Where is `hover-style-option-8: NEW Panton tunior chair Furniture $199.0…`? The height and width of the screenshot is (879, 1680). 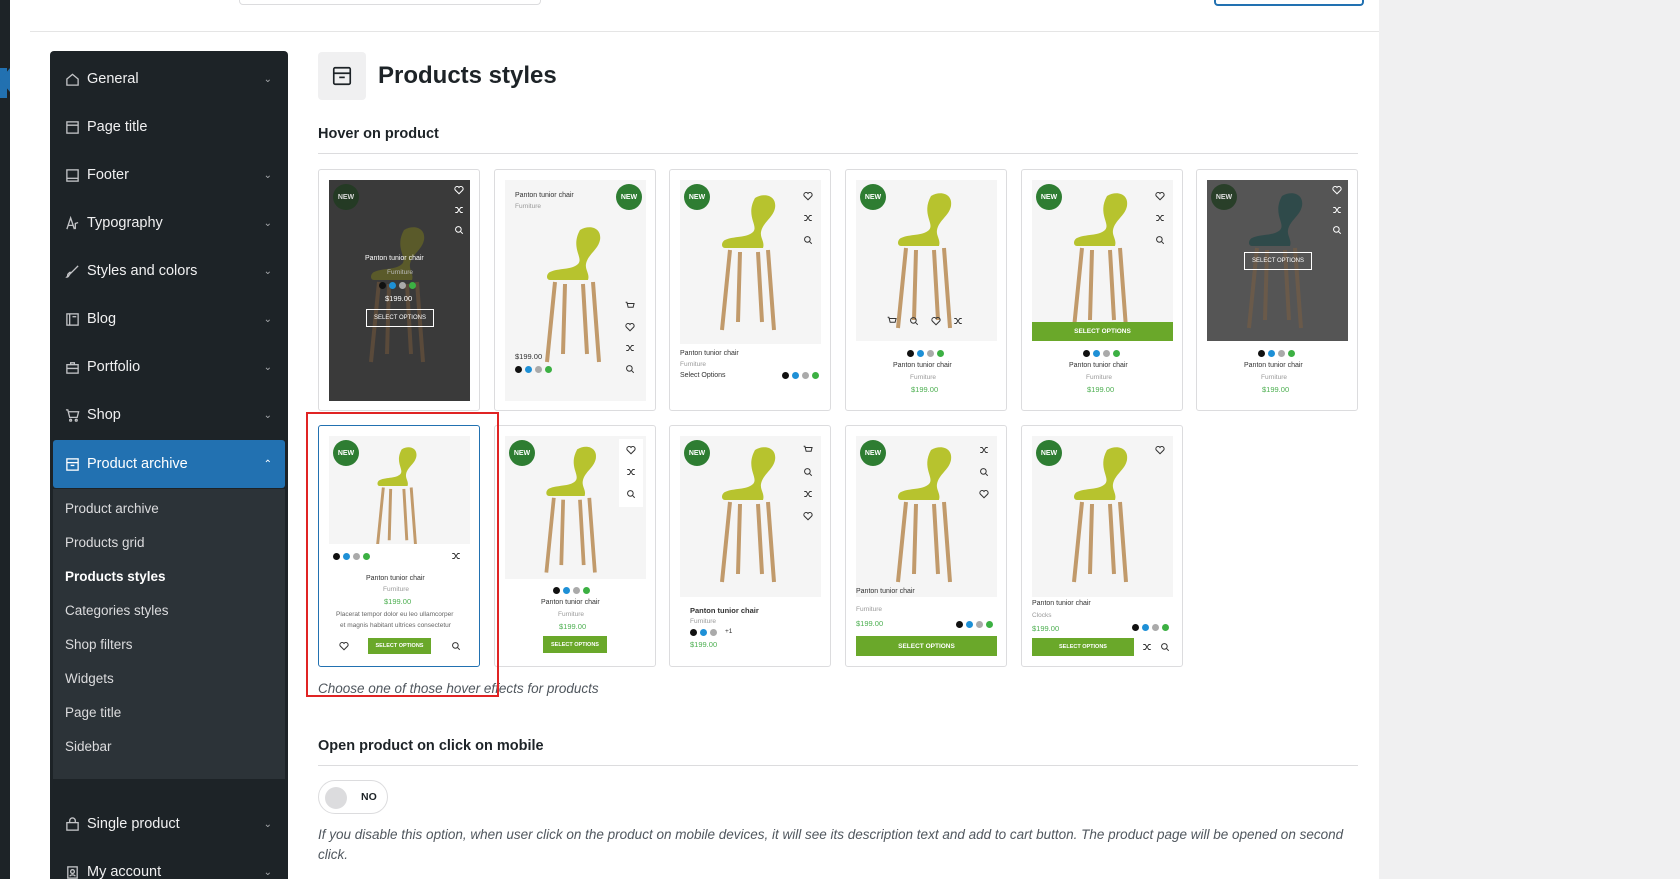
hover-style-option-8: NEW Panton tunior chair Furniture $199.0… is located at coordinates (575, 546).